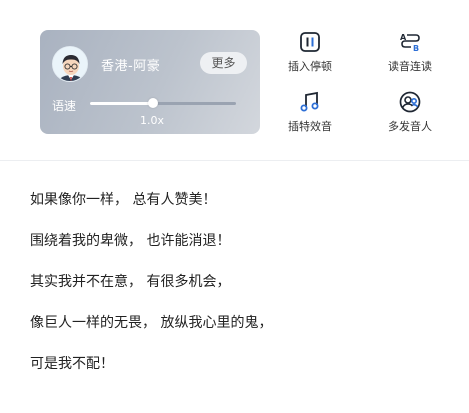 The width and height of the screenshot is (469, 413). I want to click on speed-slider-handle, so click(152, 103).